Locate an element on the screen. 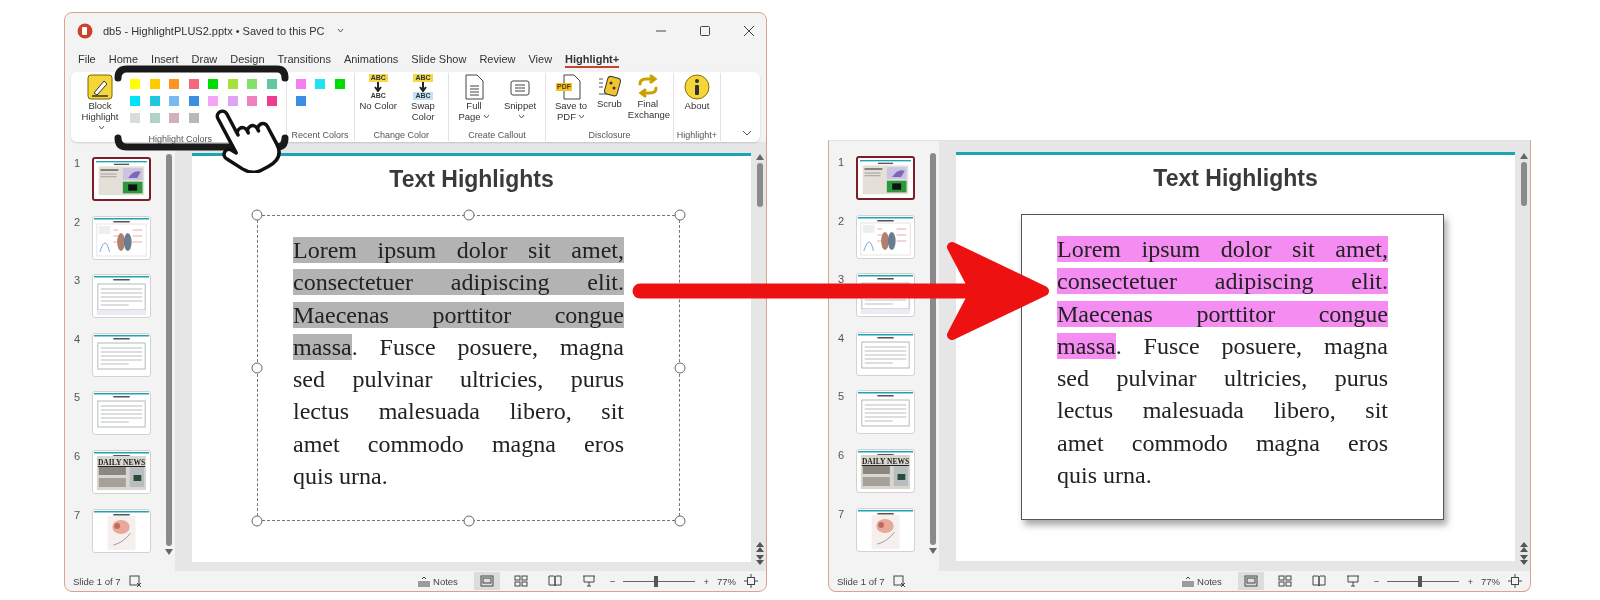 The image size is (1600, 600). ribbon-button: About is located at coordinates (696, 93).